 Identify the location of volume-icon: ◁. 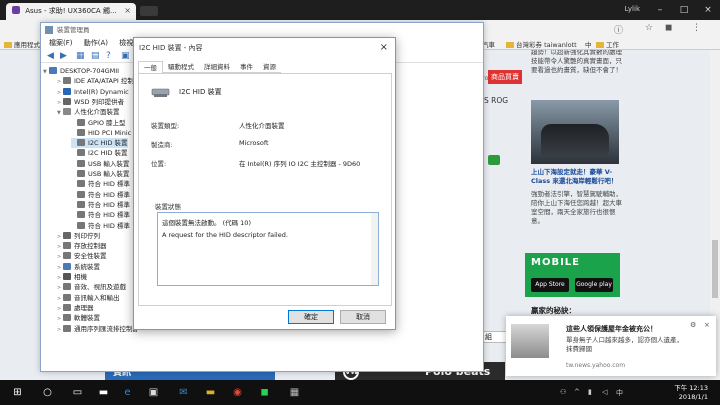
(604, 392).